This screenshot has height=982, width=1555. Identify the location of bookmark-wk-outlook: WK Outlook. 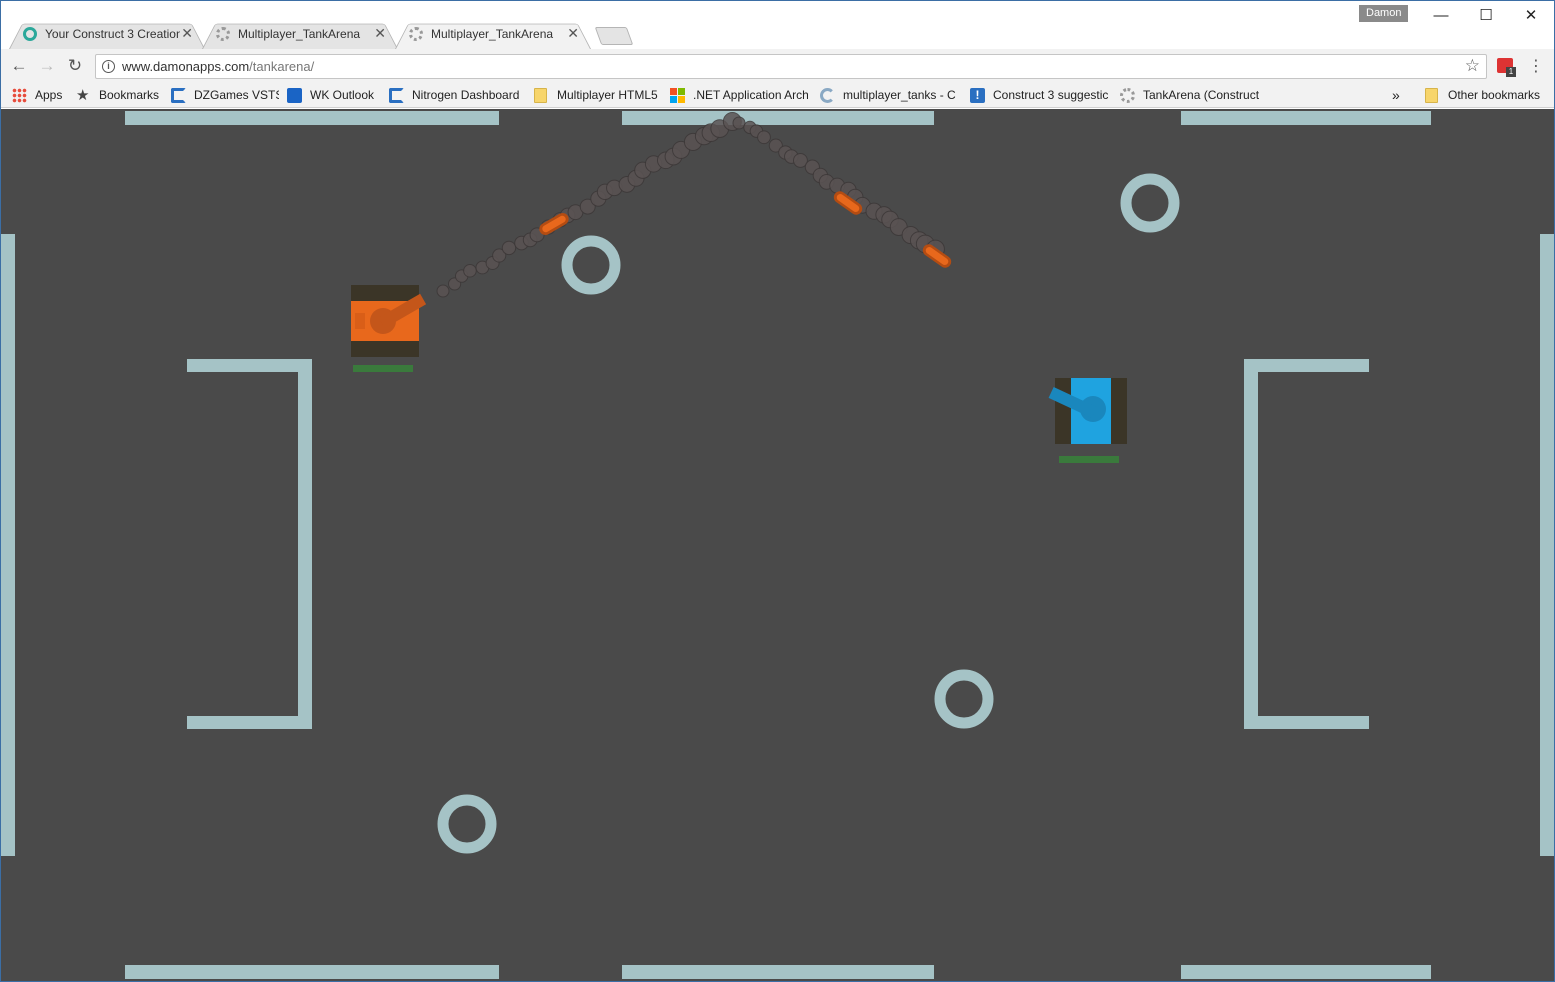
(333, 96).